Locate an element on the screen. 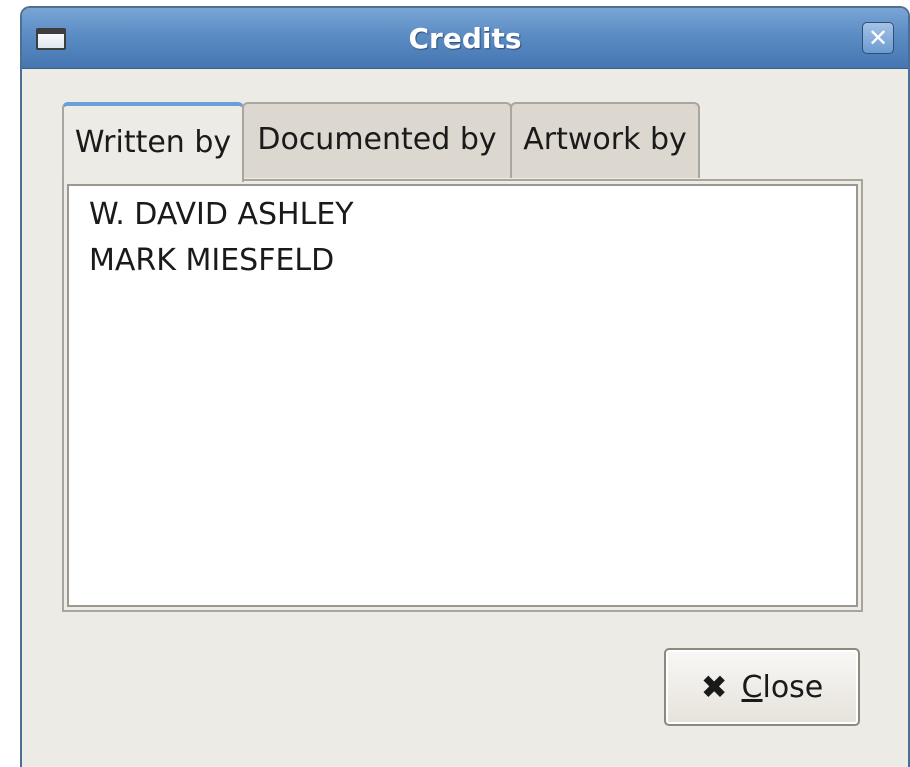 The height and width of the screenshot is (767, 910). credit-entry: W. DAVID ASHLEY is located at coordinates (221, 214).